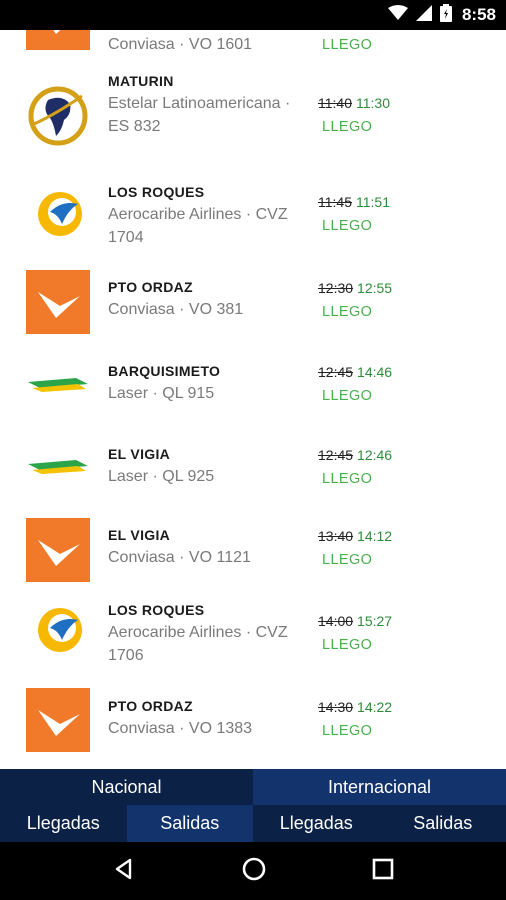  I want to click on actual-time: 14:22, so click(375, 707).